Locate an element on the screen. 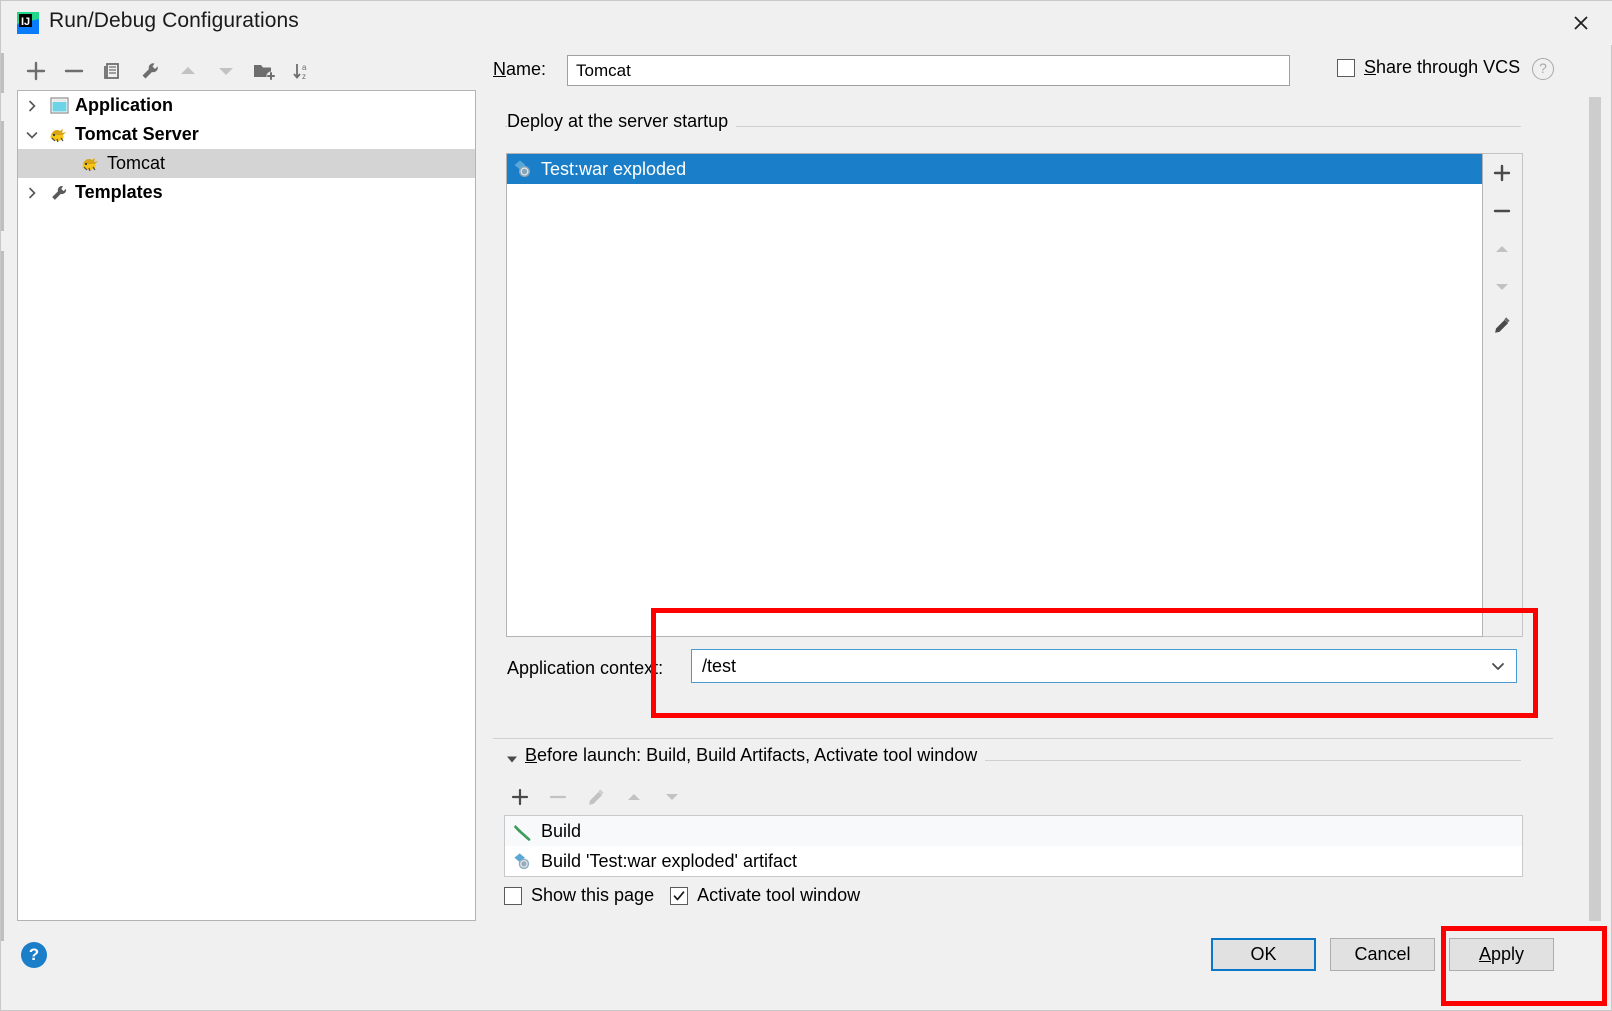 The image size is (1612, 1011). deploy-list-toolbar is located at coordinates (1503, 395).